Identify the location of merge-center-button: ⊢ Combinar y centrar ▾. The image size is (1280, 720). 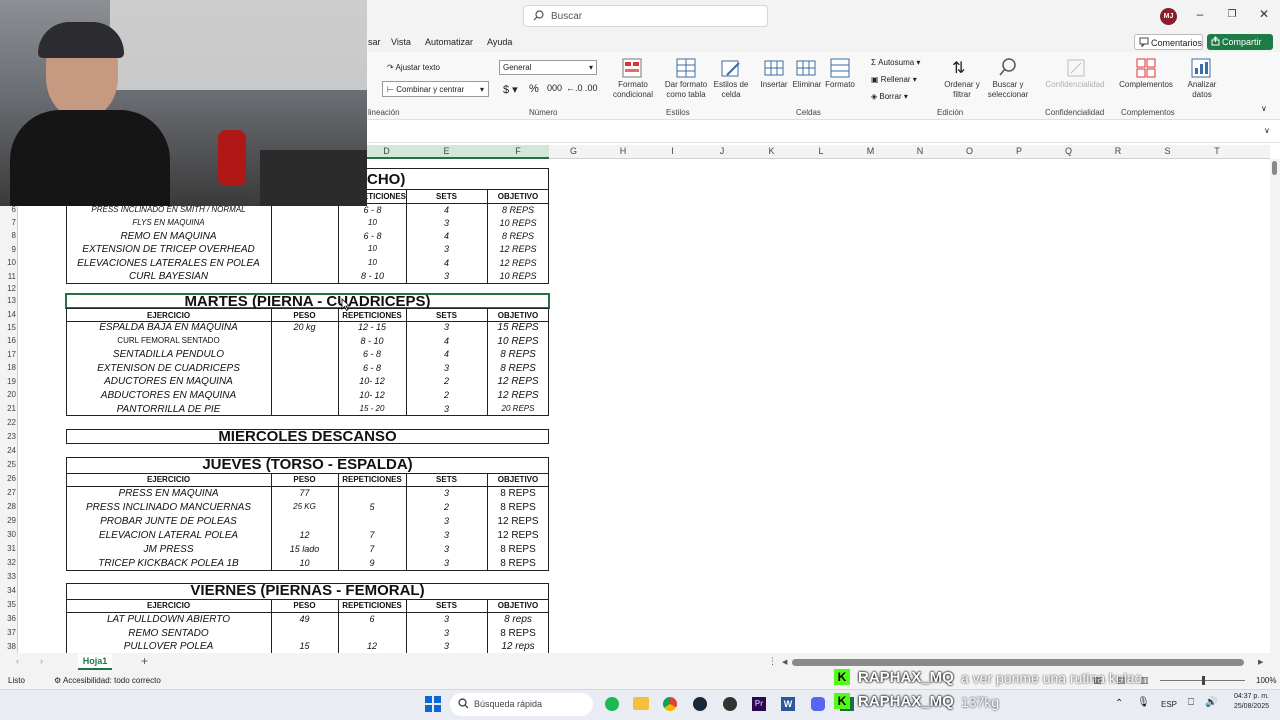
(435, 89).